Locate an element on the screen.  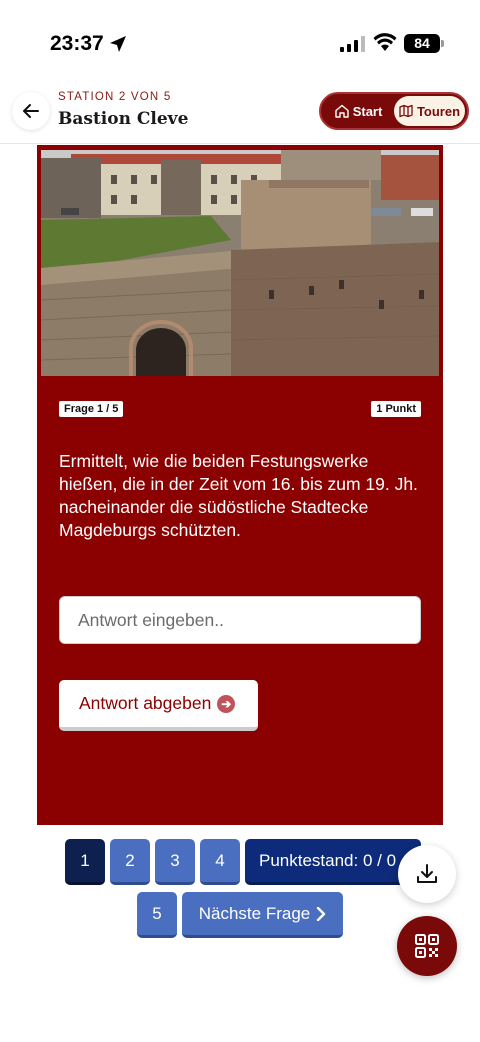
qr-scan-button is located at coordinates (427, 946).